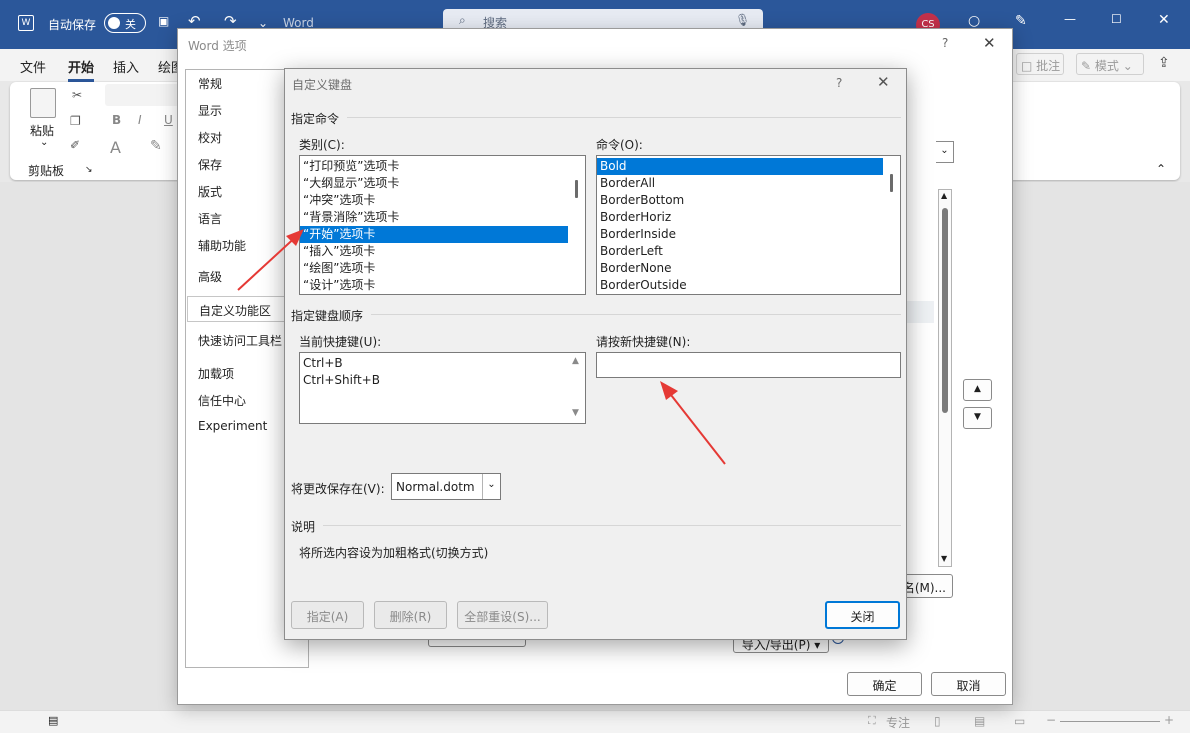 The image size is (1190, 733). What do you see at coordinates (1116, 19) in the screenshot?
I see `maximize-icon: ☐` at bounding box center [1116, 19].